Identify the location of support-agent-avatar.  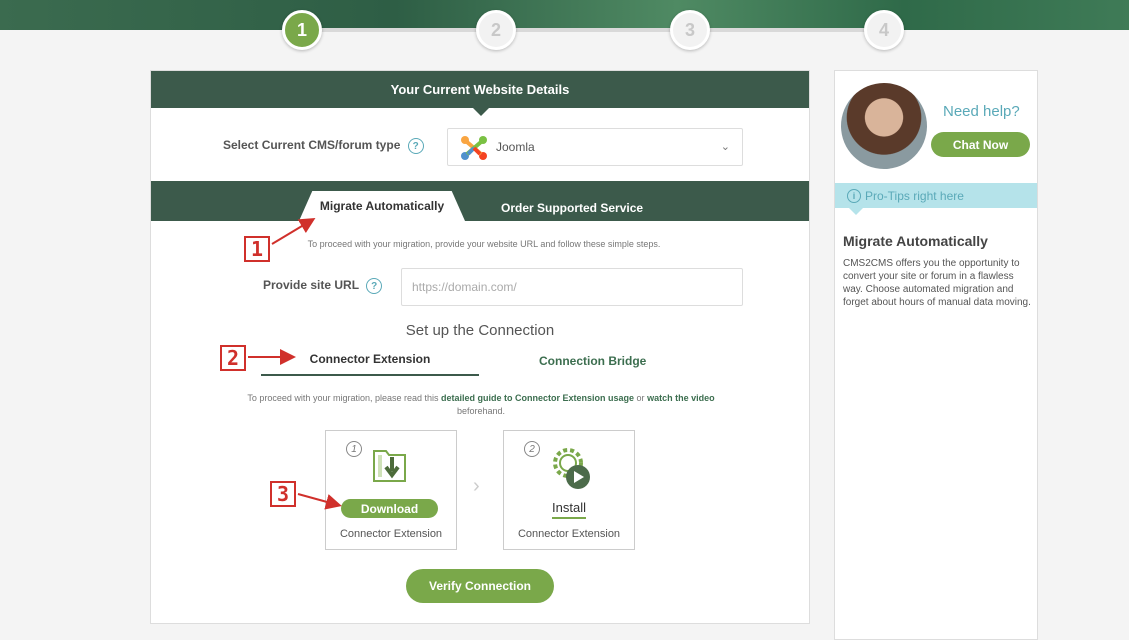
(884, 126).